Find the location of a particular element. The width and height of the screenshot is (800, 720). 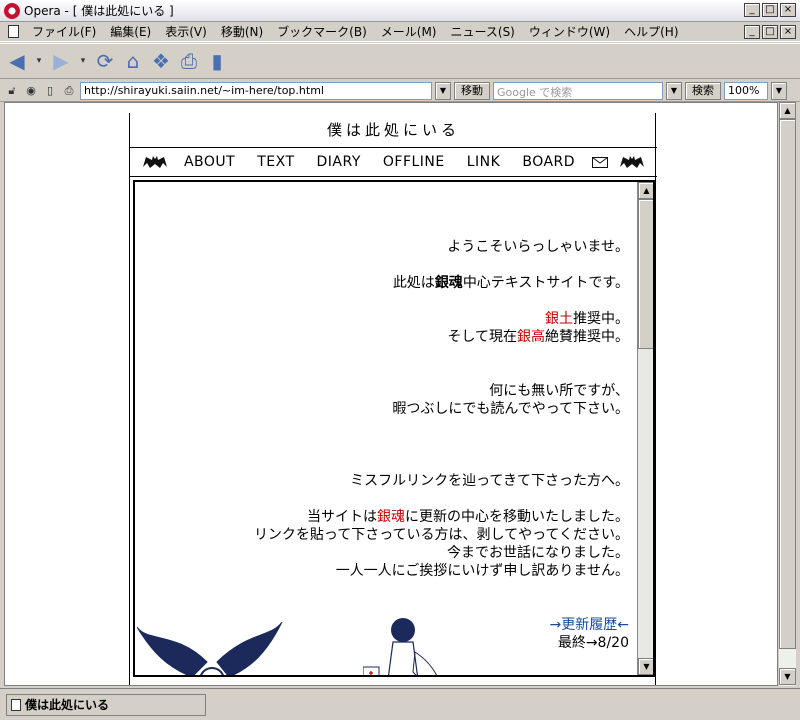

window-titlebar: Opera - [ 僕は此処にいる ] _ □ × is located at coordinates (400, 11).